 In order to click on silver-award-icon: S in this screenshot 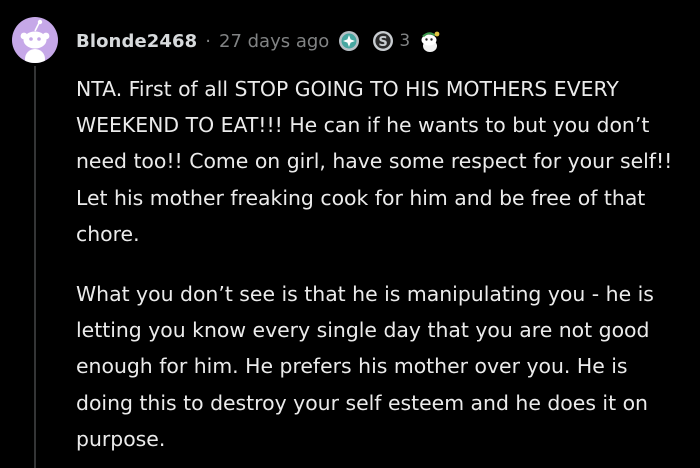, I will do `click(383, 41)`.